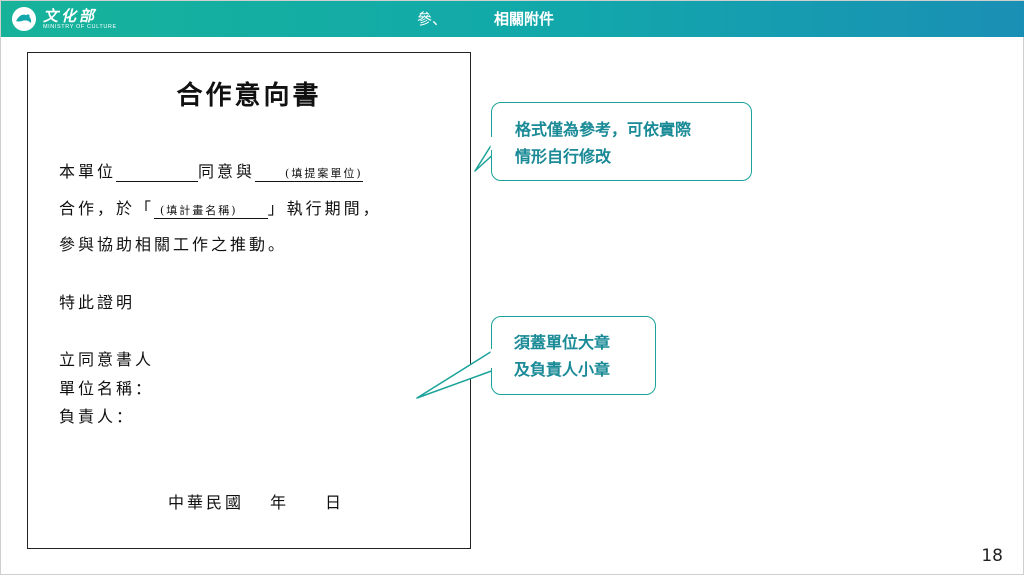  What do you see at coordinates (573, 355) in the screenshot?
I see `callout-seal-note: 須蓋單位大章 及負責人小章` at bounding box center [573, 355].